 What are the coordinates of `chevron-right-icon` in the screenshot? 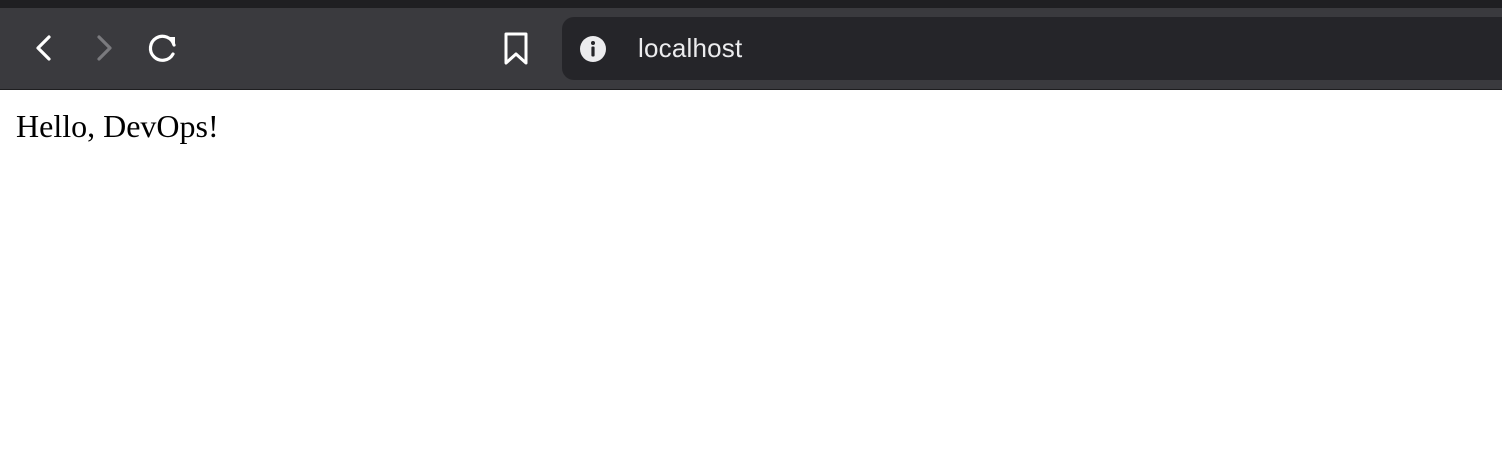 It's located at (104, 48).